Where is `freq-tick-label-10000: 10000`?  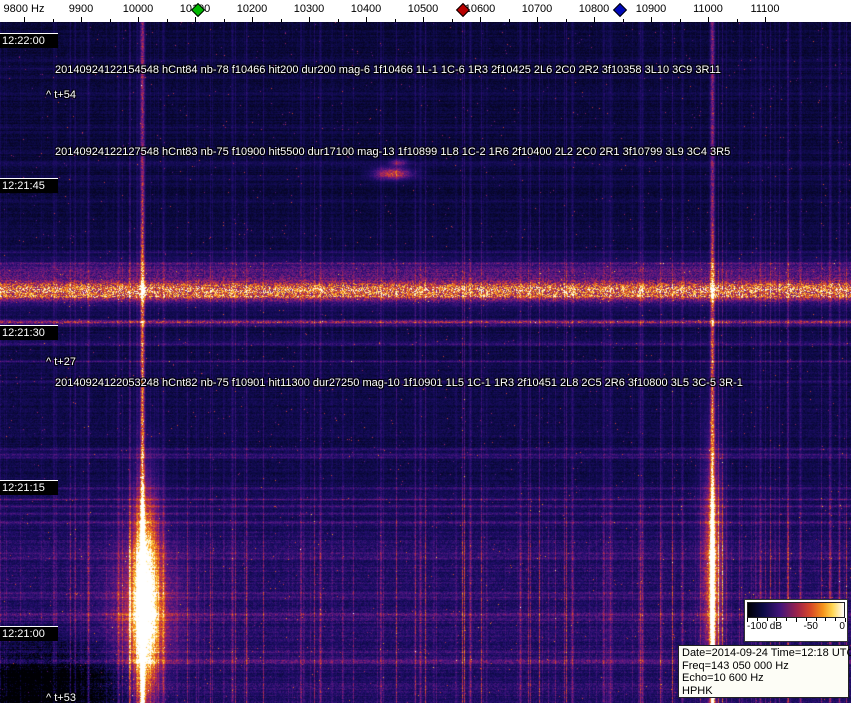
freq-tick-label-10000: 10000 is located at coordinates (138, 9).